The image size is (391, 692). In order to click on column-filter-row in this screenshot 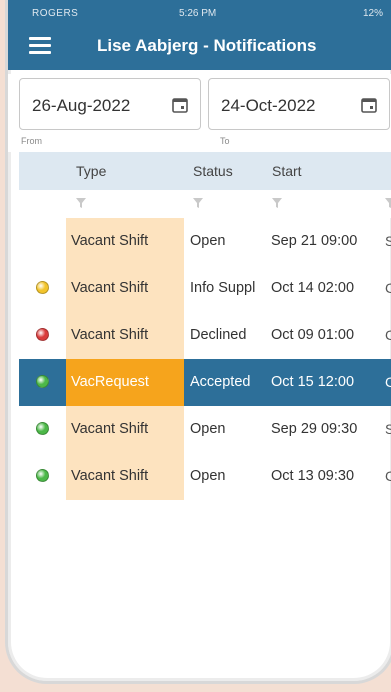, I will do `click(205, 204)`.